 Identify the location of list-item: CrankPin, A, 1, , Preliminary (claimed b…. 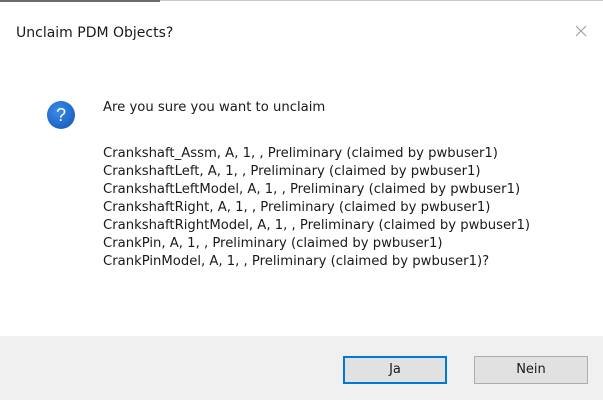
(273, 243).